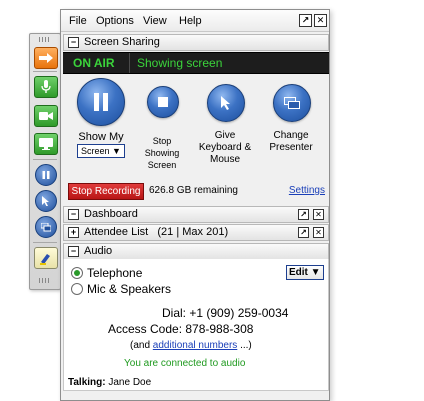 This screenshot has width=424, height=401. Describe the element at coordinates (246, 345) in the screenshot. I see `ellipsis-text: ...)` at that location.